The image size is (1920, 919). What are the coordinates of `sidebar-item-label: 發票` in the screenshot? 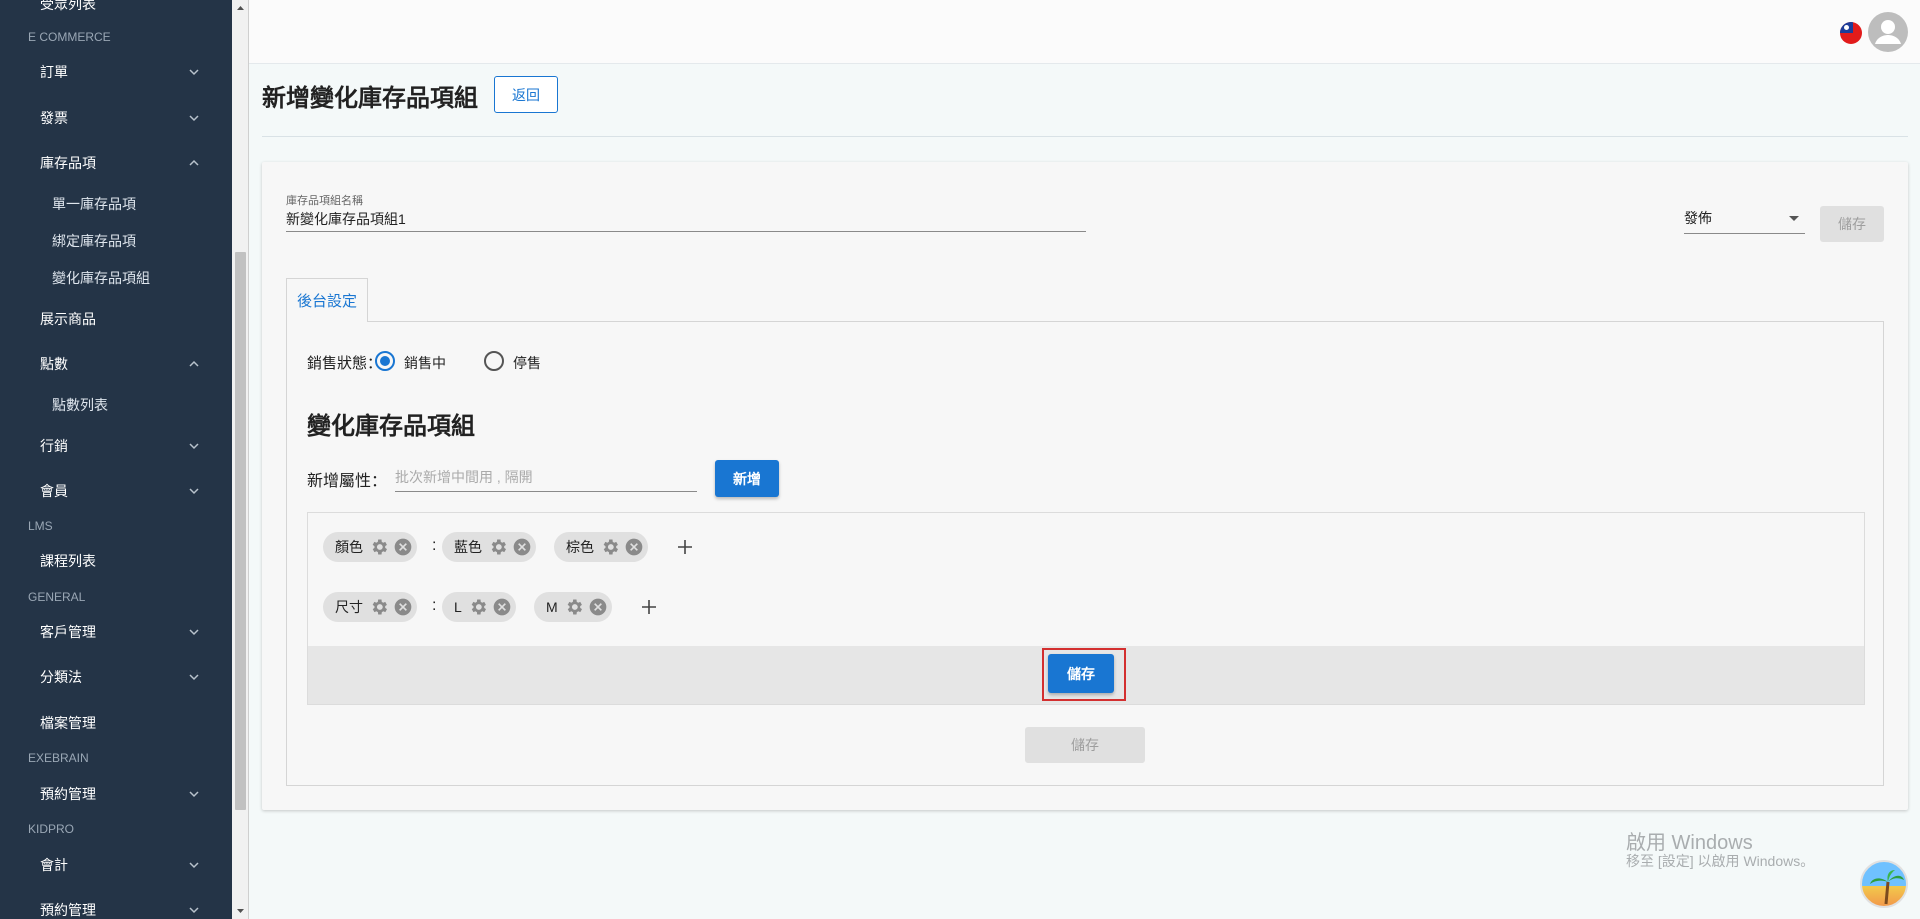 It's located at (54, 118).